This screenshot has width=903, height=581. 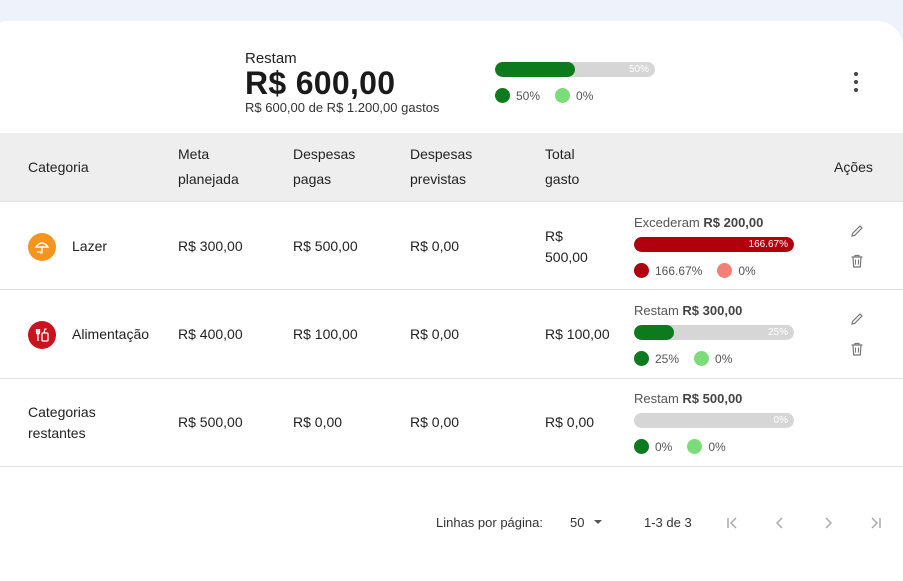 I want to click on next-page-icon, so click(x=828, y=523).